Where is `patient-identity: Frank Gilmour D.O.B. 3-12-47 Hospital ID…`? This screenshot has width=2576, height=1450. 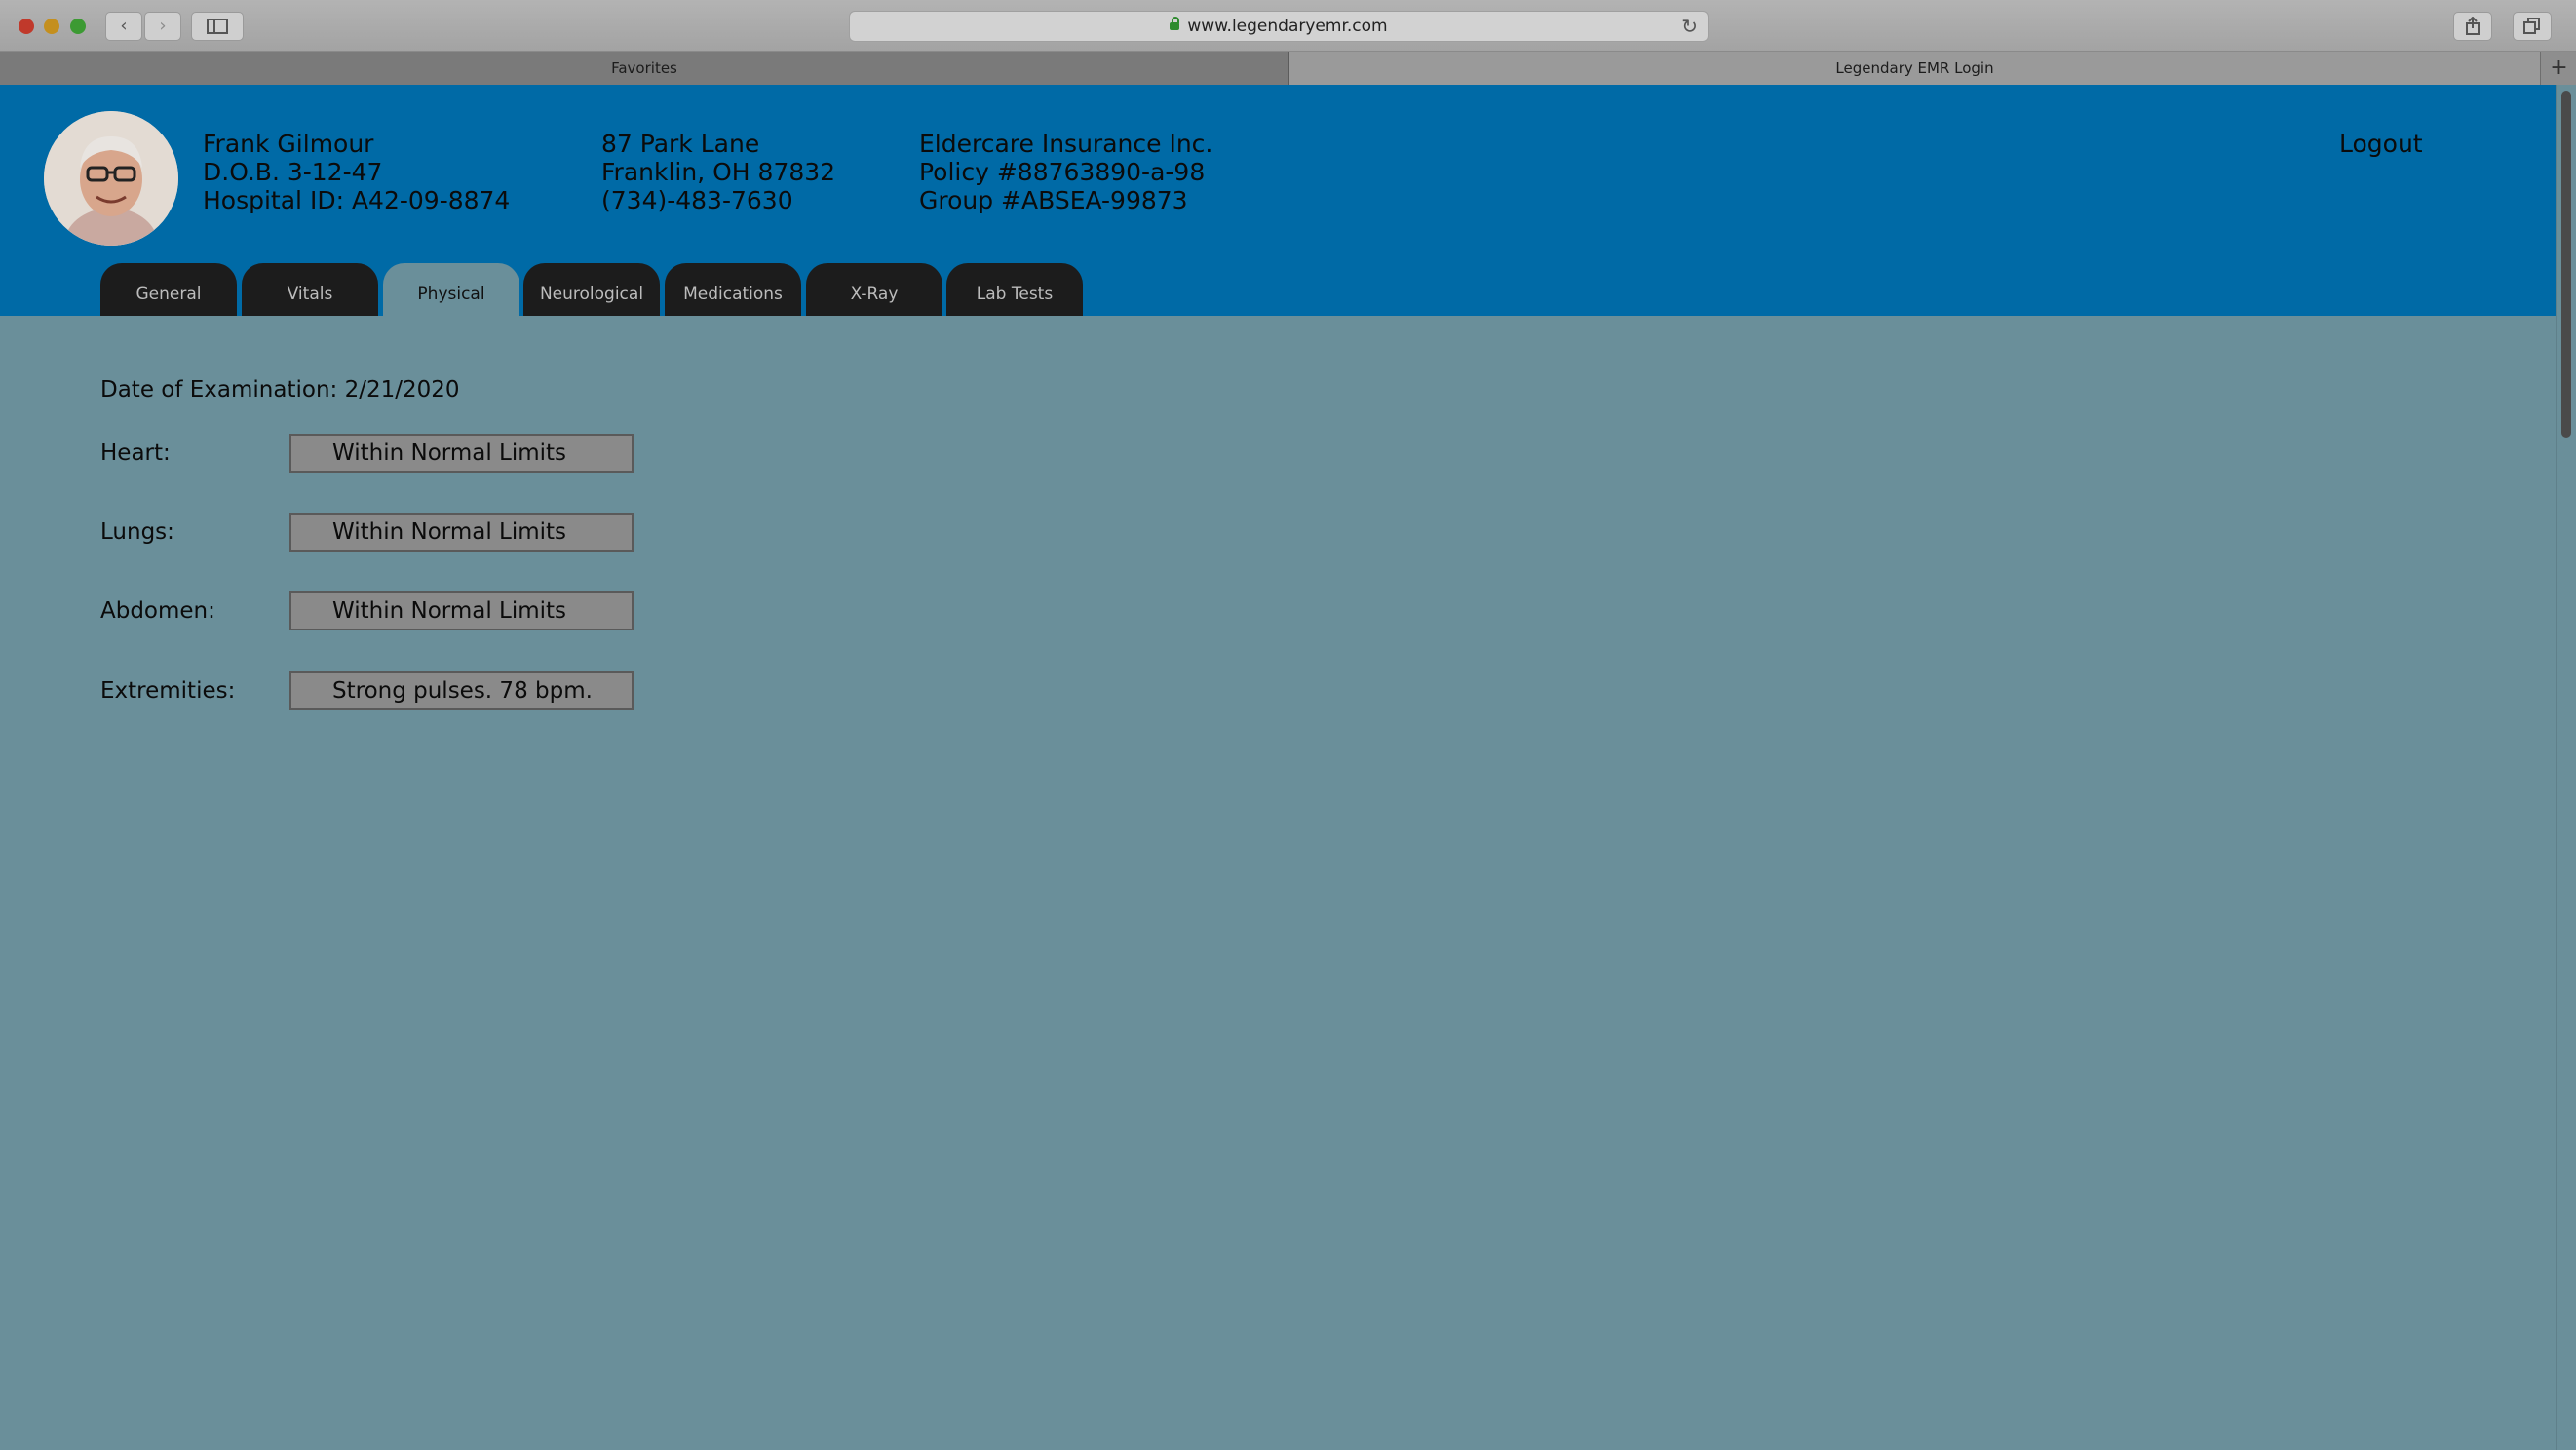 patient-identity: Frank Gilmour D.O.B. 3-12-47 Hospital ID… is located at coordinates (356, 172).